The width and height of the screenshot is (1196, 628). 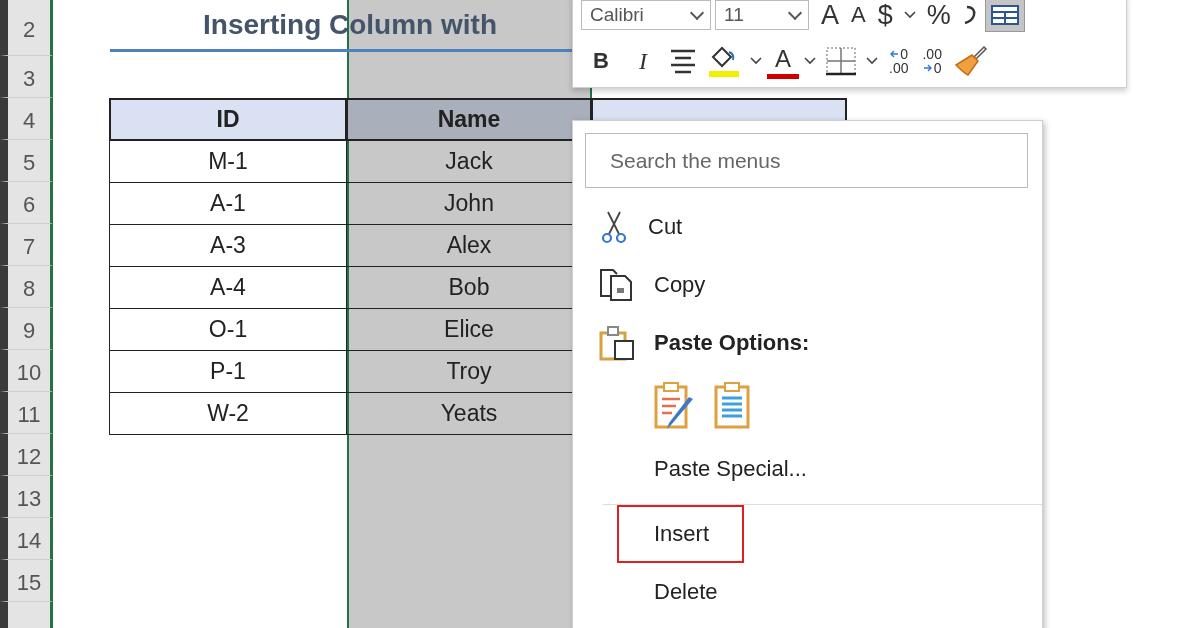 What do you see at coordinates (26, 119) in the screenshot?
I see `row-header: 4` at bounding box center [26, 119].